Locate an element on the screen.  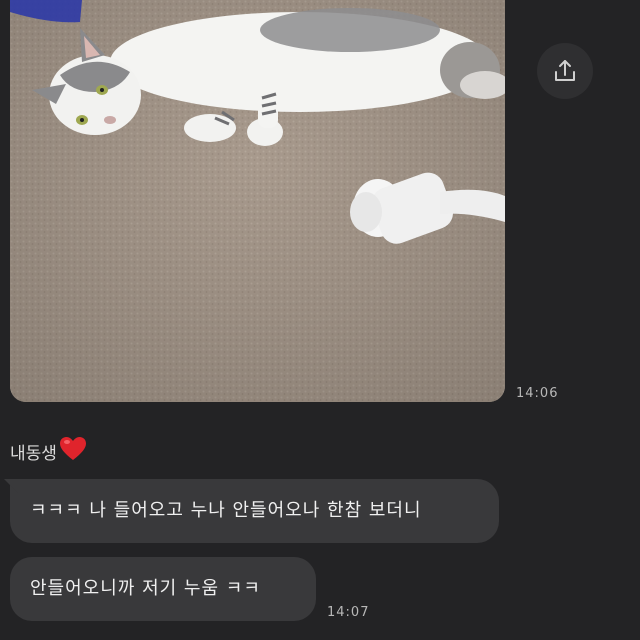
message-bubble: ㅋㅋㅋ 나 들어오고 누나 안들어오나 한참 보더니 is located at coordinates (254, 511).